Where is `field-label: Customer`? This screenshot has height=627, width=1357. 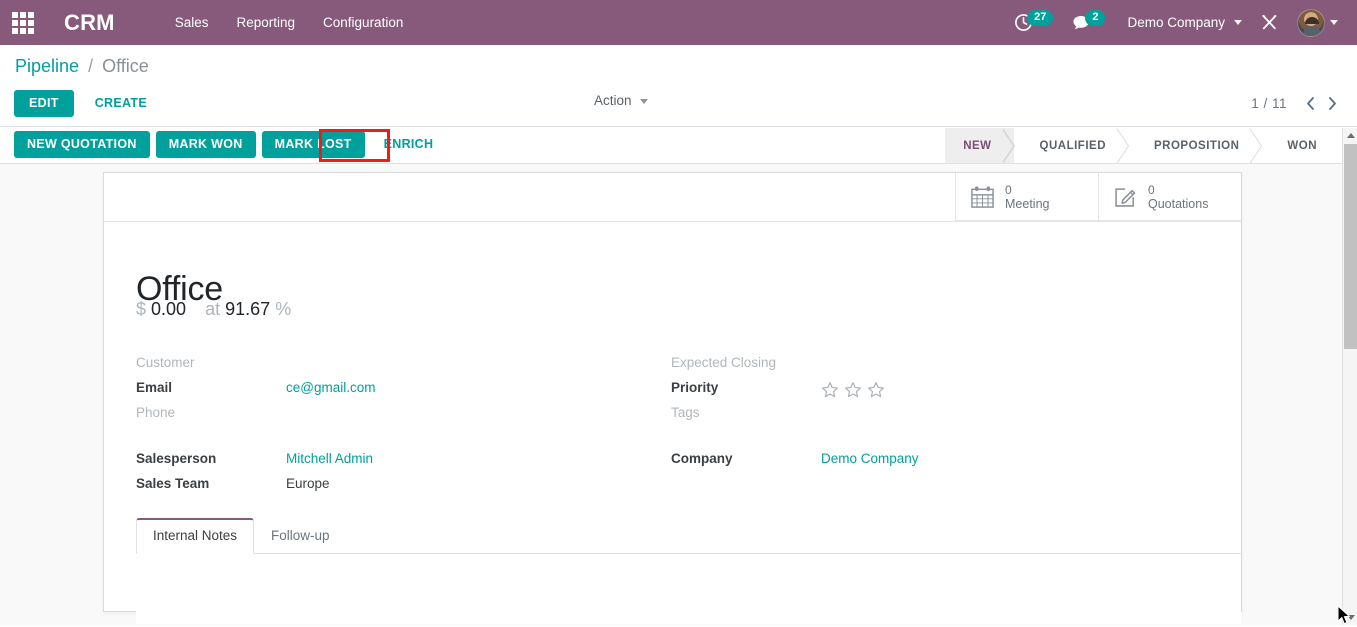 field-label: Customer is located at coordinates (165, 362).